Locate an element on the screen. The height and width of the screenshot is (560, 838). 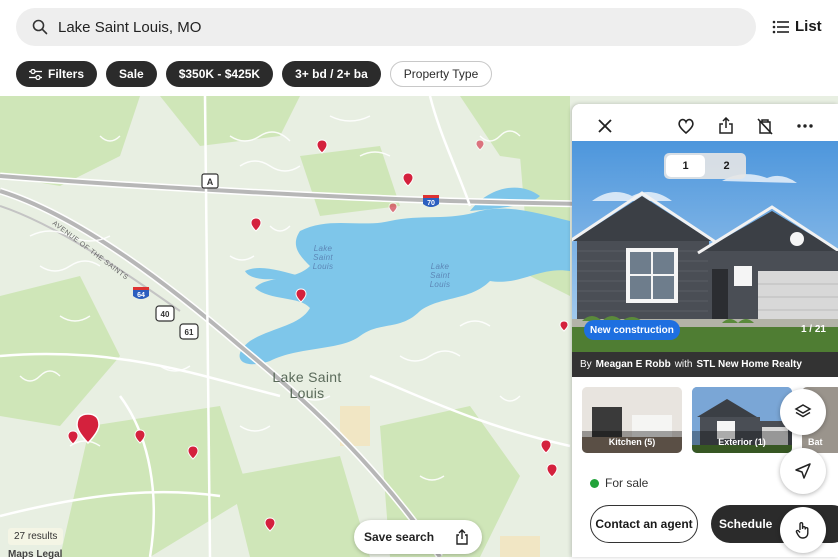
byline-prefix: By is located at coordinates (586, 364).